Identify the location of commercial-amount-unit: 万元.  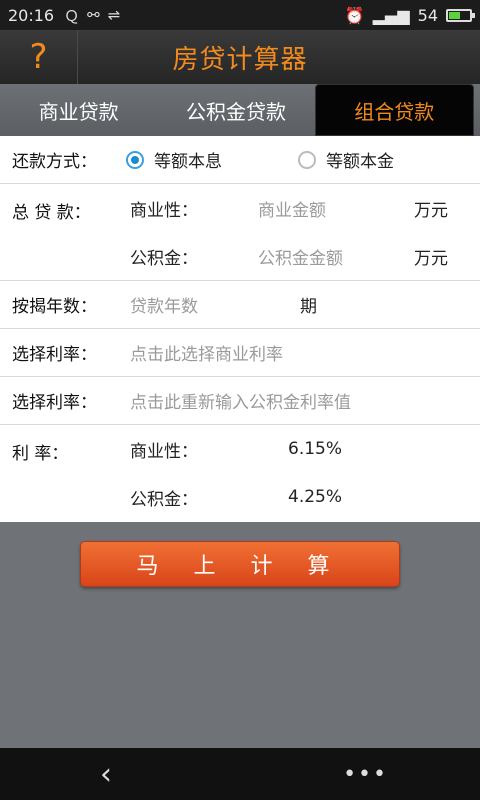
(431, 210).